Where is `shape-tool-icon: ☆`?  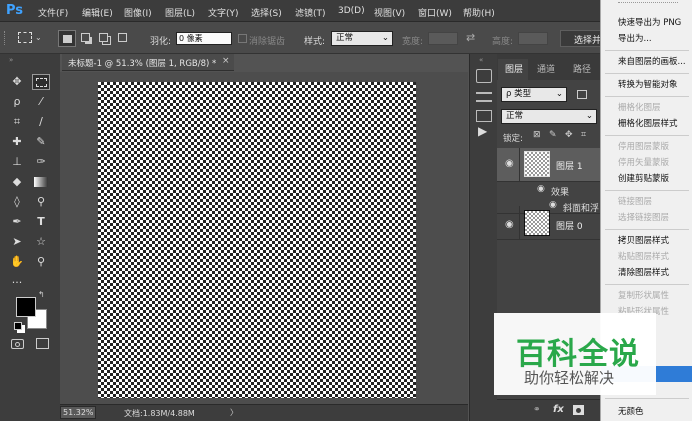 shape-tool-icon: ☆ is located at coordinates (41, 242).